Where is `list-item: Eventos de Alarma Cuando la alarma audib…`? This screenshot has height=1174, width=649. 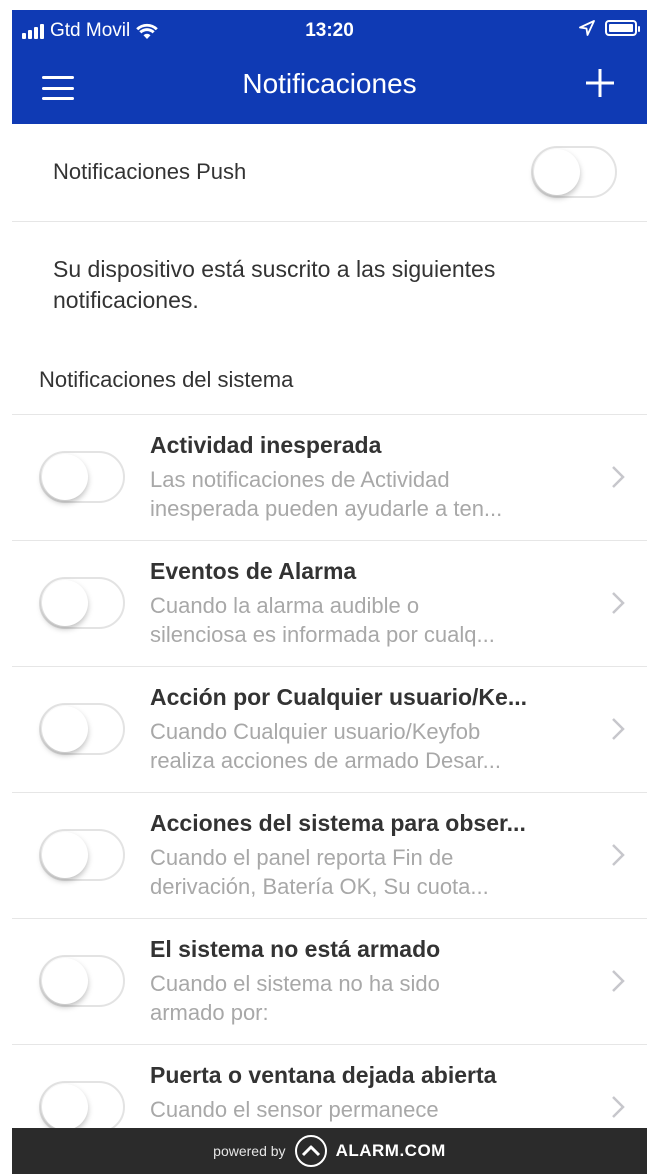
list-item: Eventos de Alarma Cuando la alarma audib… is located at coordinates (329, 604).